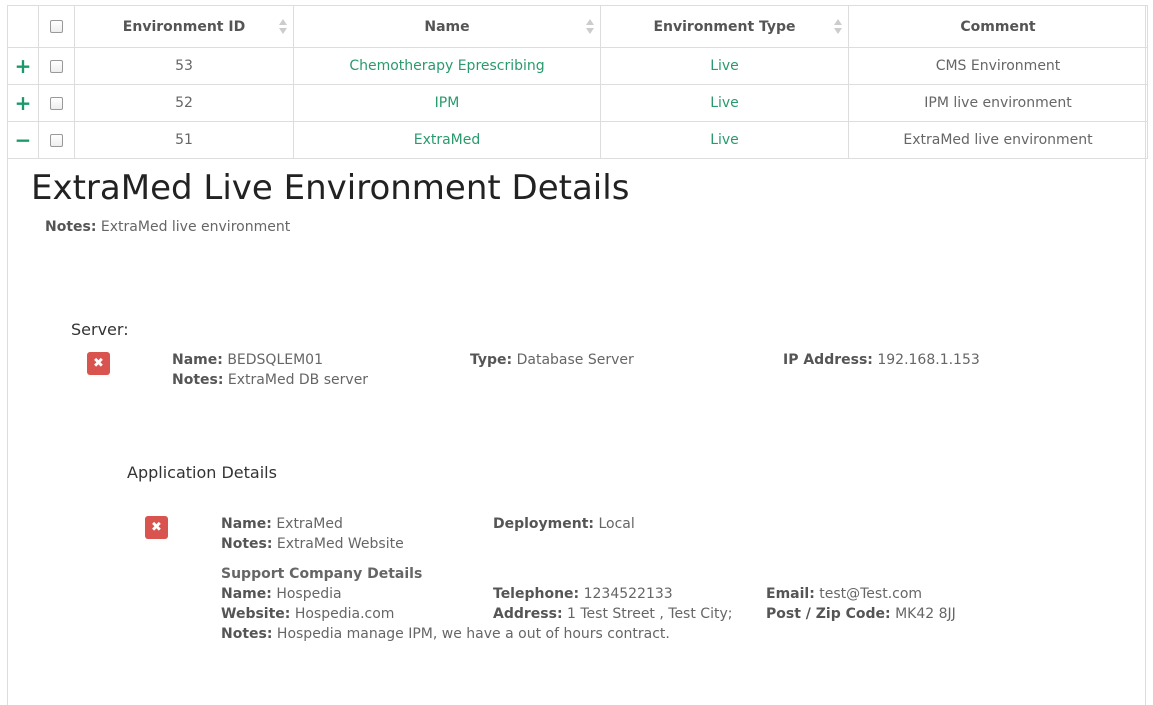 This screenshot has height=705, width=1153. What do you see at coordinates (998, 140) in the screenshot?
I see `cell-comment: ExtraMed live environment` at bounding box center [998, 140].